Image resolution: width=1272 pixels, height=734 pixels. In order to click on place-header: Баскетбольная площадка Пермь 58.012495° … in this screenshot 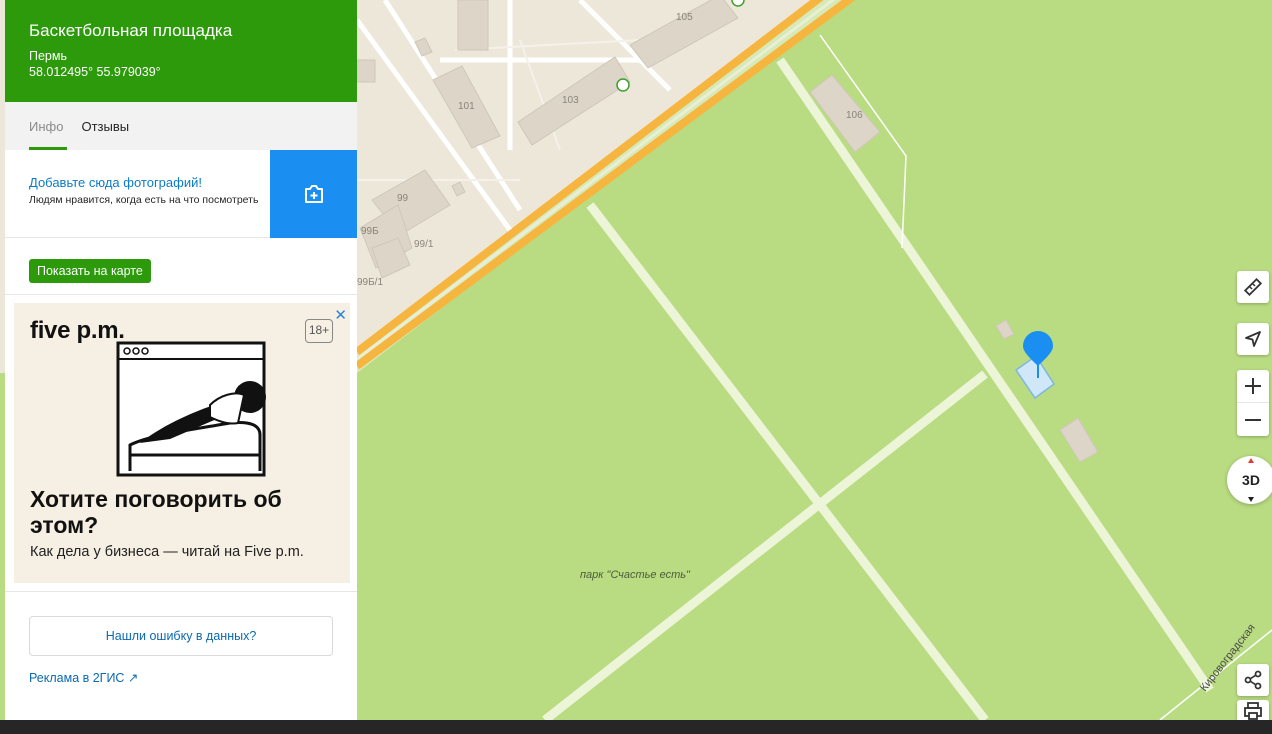, I will do `click(181, 51)`.